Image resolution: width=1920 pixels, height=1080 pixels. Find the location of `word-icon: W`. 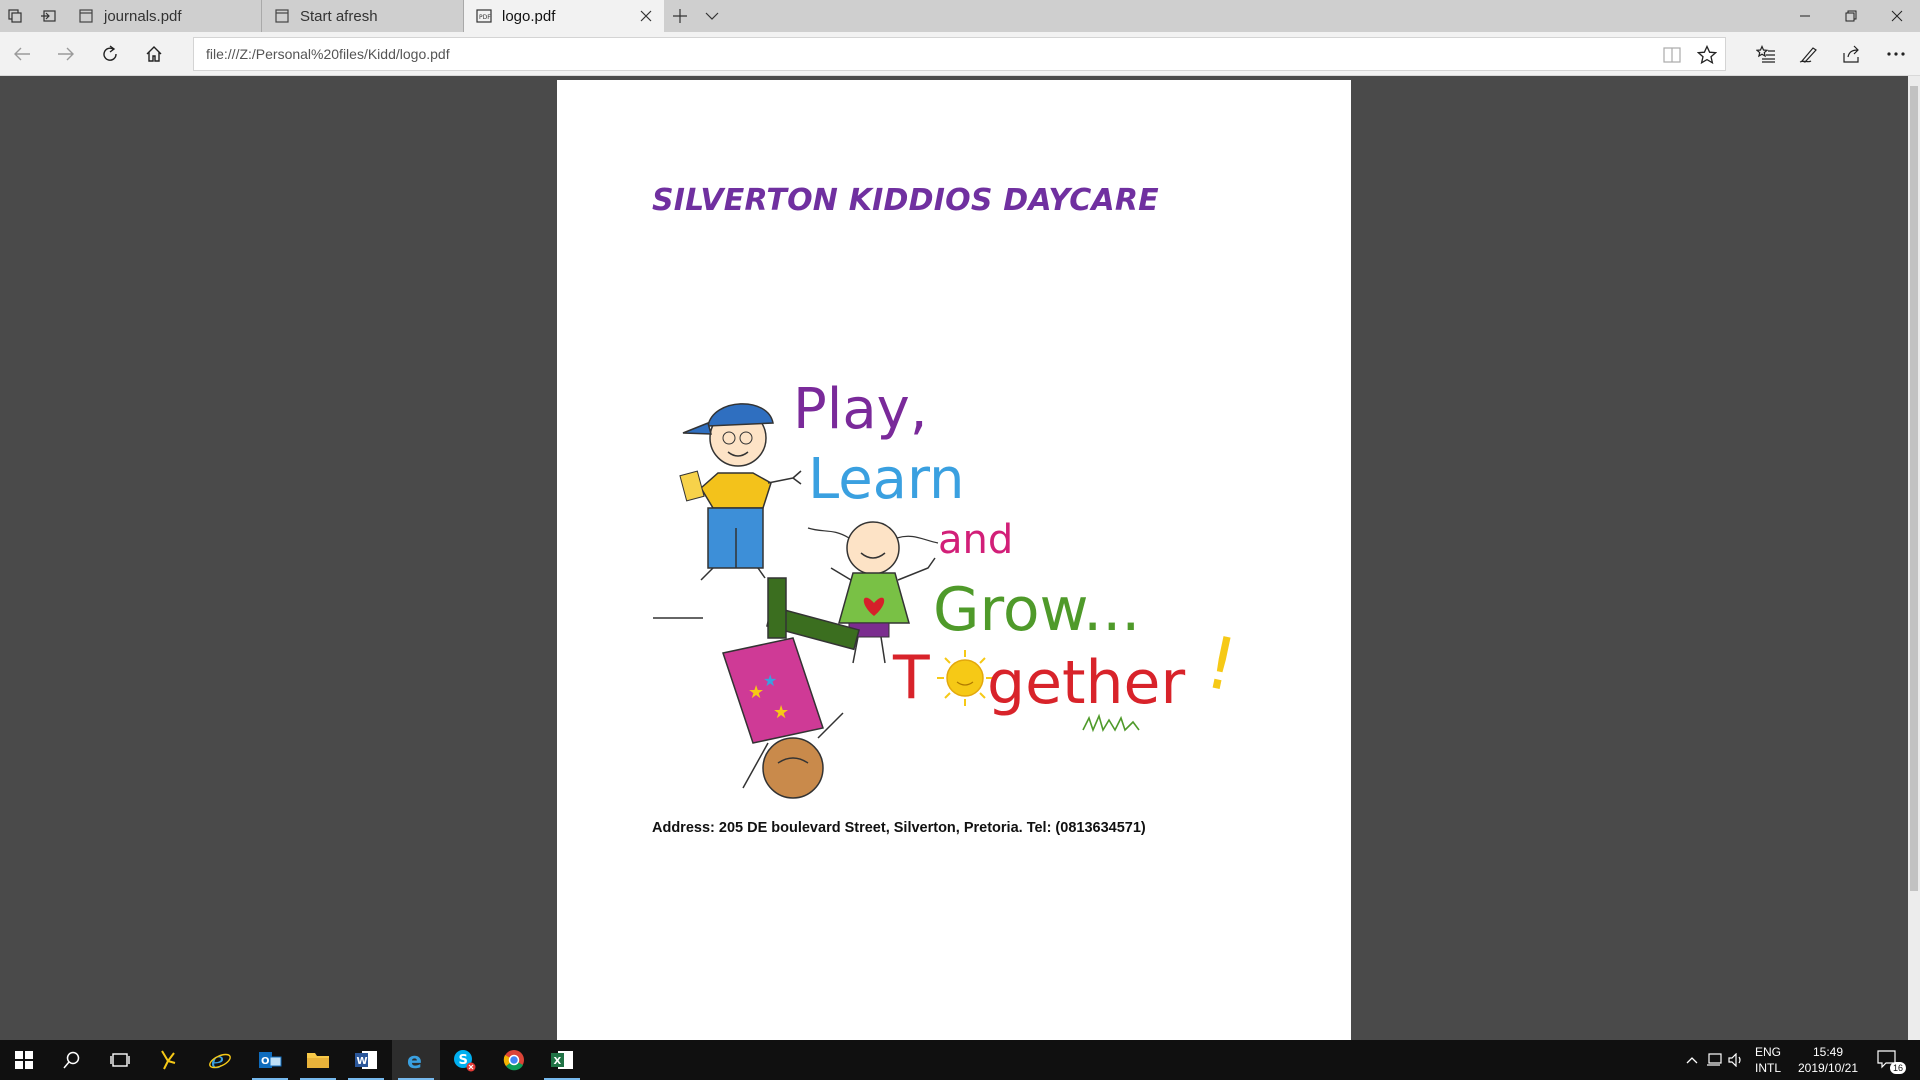

word-icon: W is located at coordinates (366, 1060).